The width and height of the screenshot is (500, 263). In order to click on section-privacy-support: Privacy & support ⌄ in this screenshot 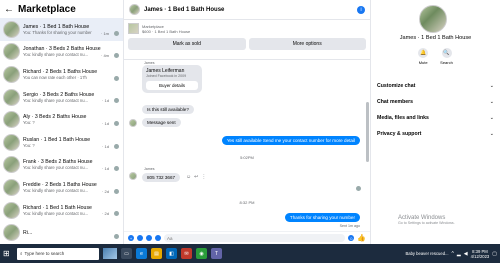, I will do `click(435, 134)`.